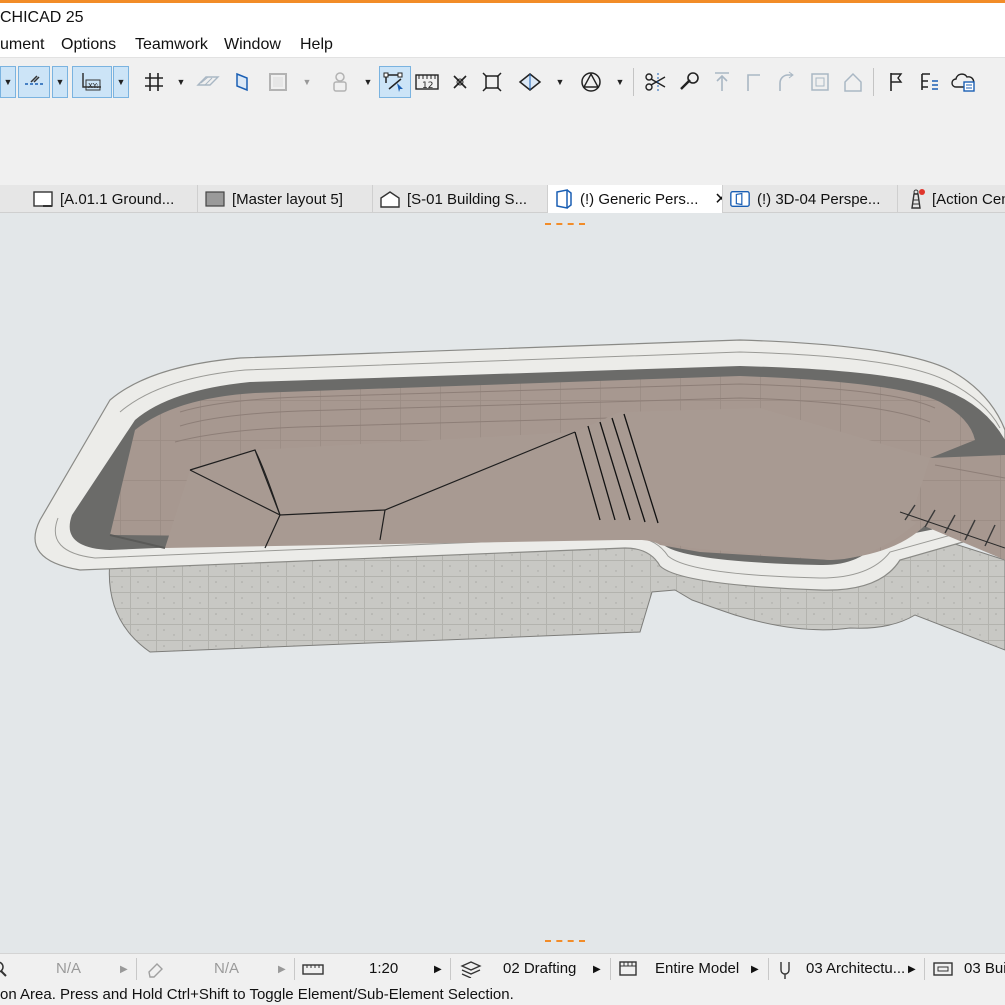 This screenshot has width=1005, height=1005. Describe the element at coordinates (242, 82) in the screenshot. I see `edit-plane-icon` at that location.